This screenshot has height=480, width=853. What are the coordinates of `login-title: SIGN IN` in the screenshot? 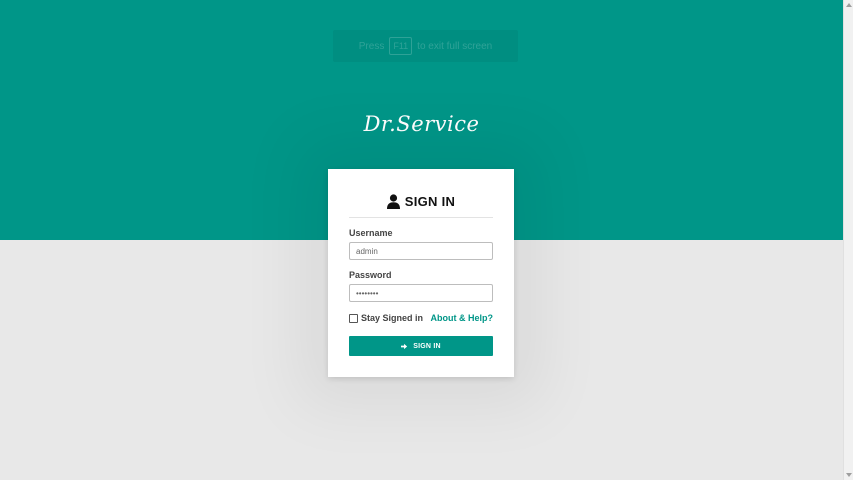 It's located at (430, 201).